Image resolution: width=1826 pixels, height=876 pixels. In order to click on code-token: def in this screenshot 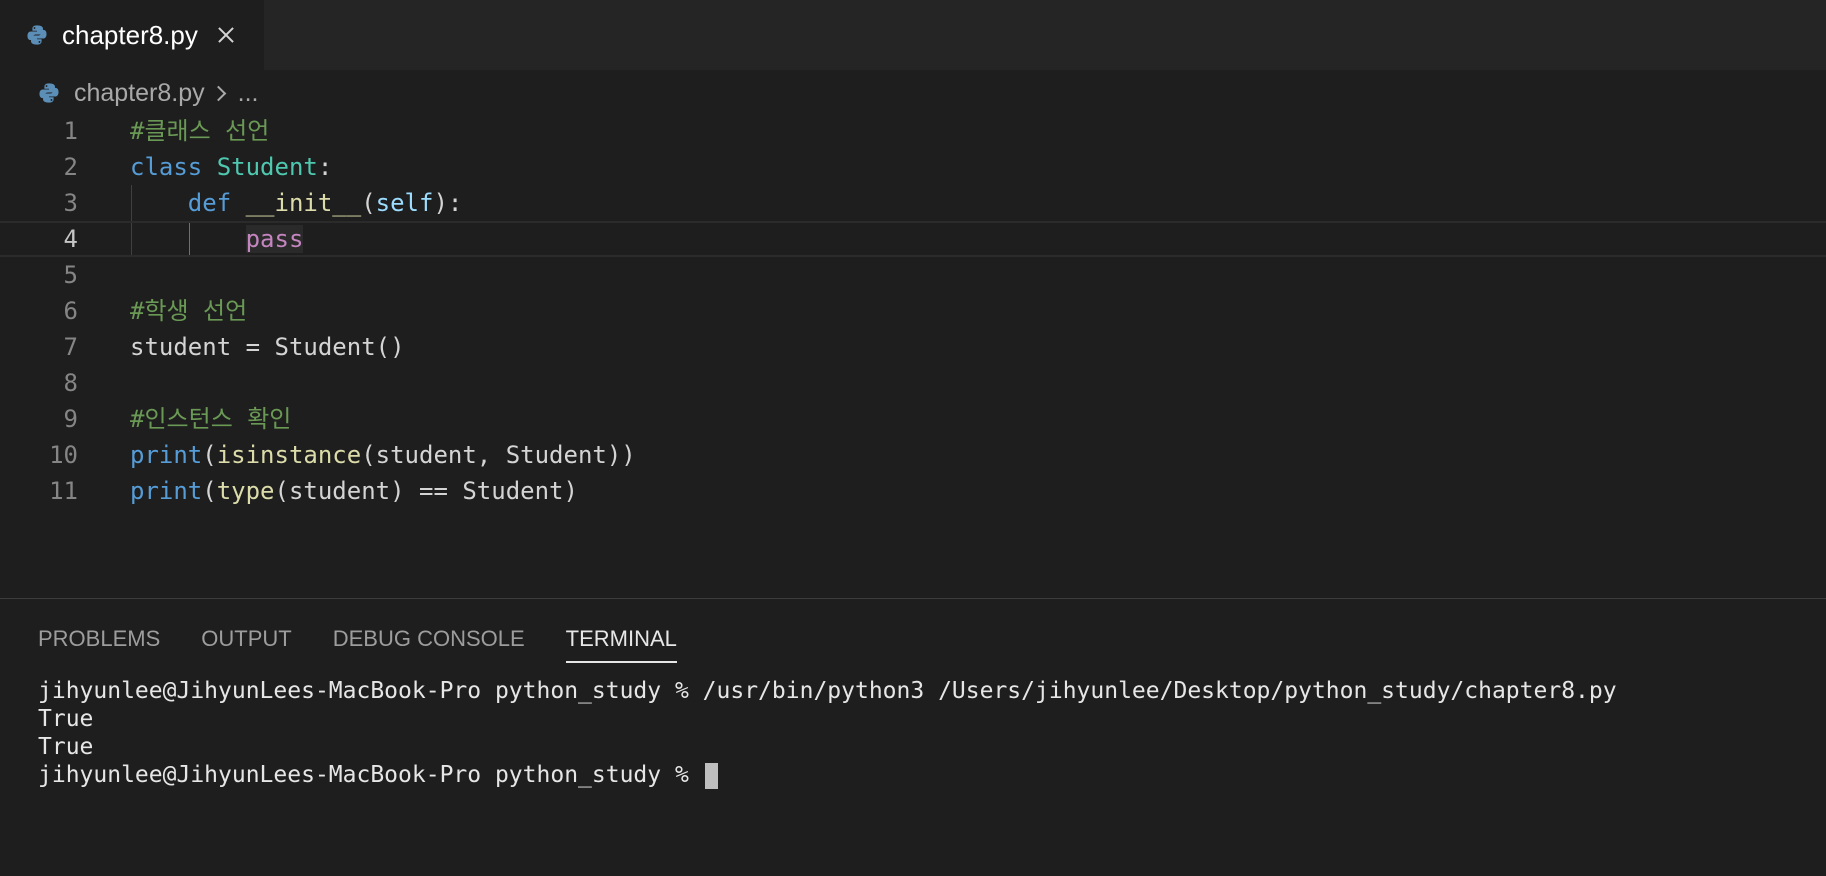, I will do `click(209, 203)`.